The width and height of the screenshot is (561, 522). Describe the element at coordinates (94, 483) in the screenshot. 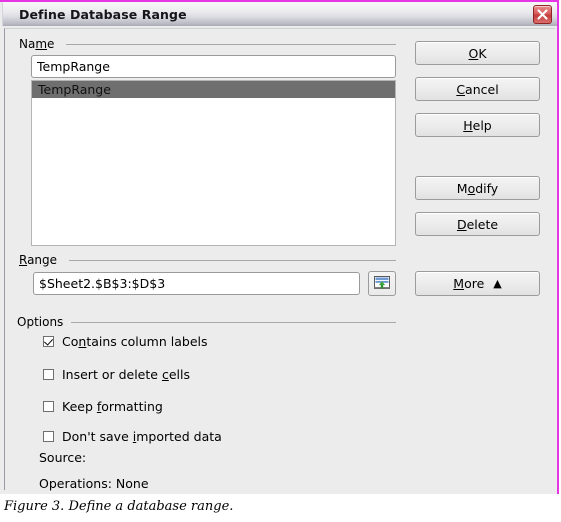

I see `operations-text: Operations: None` at that location.